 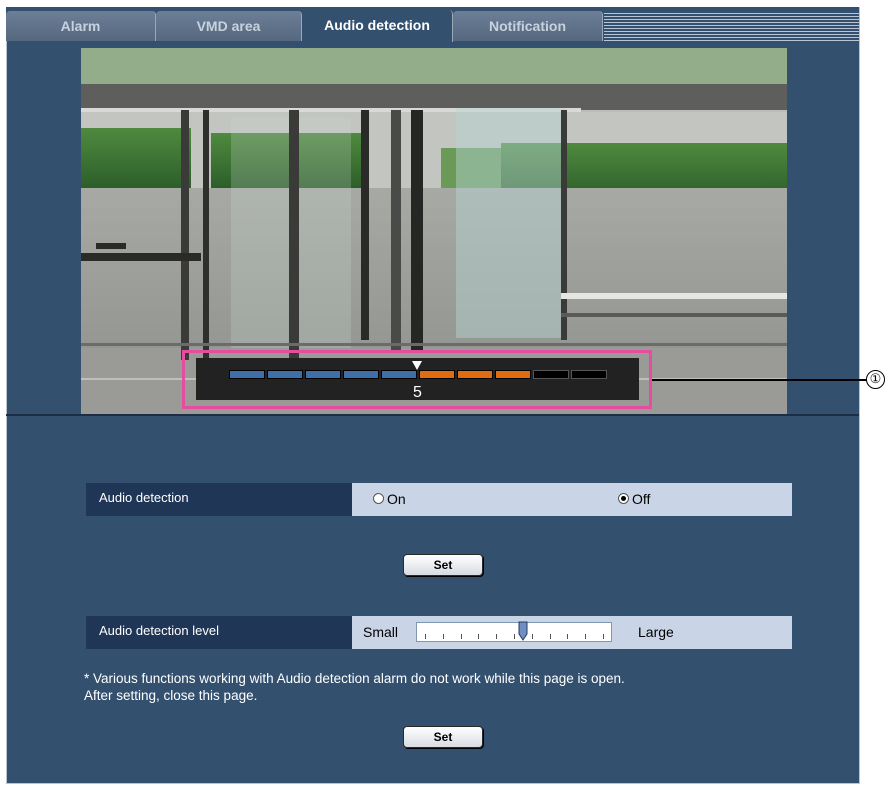 I want to click on slider-min-label: Small, so click(x=381, y=632).